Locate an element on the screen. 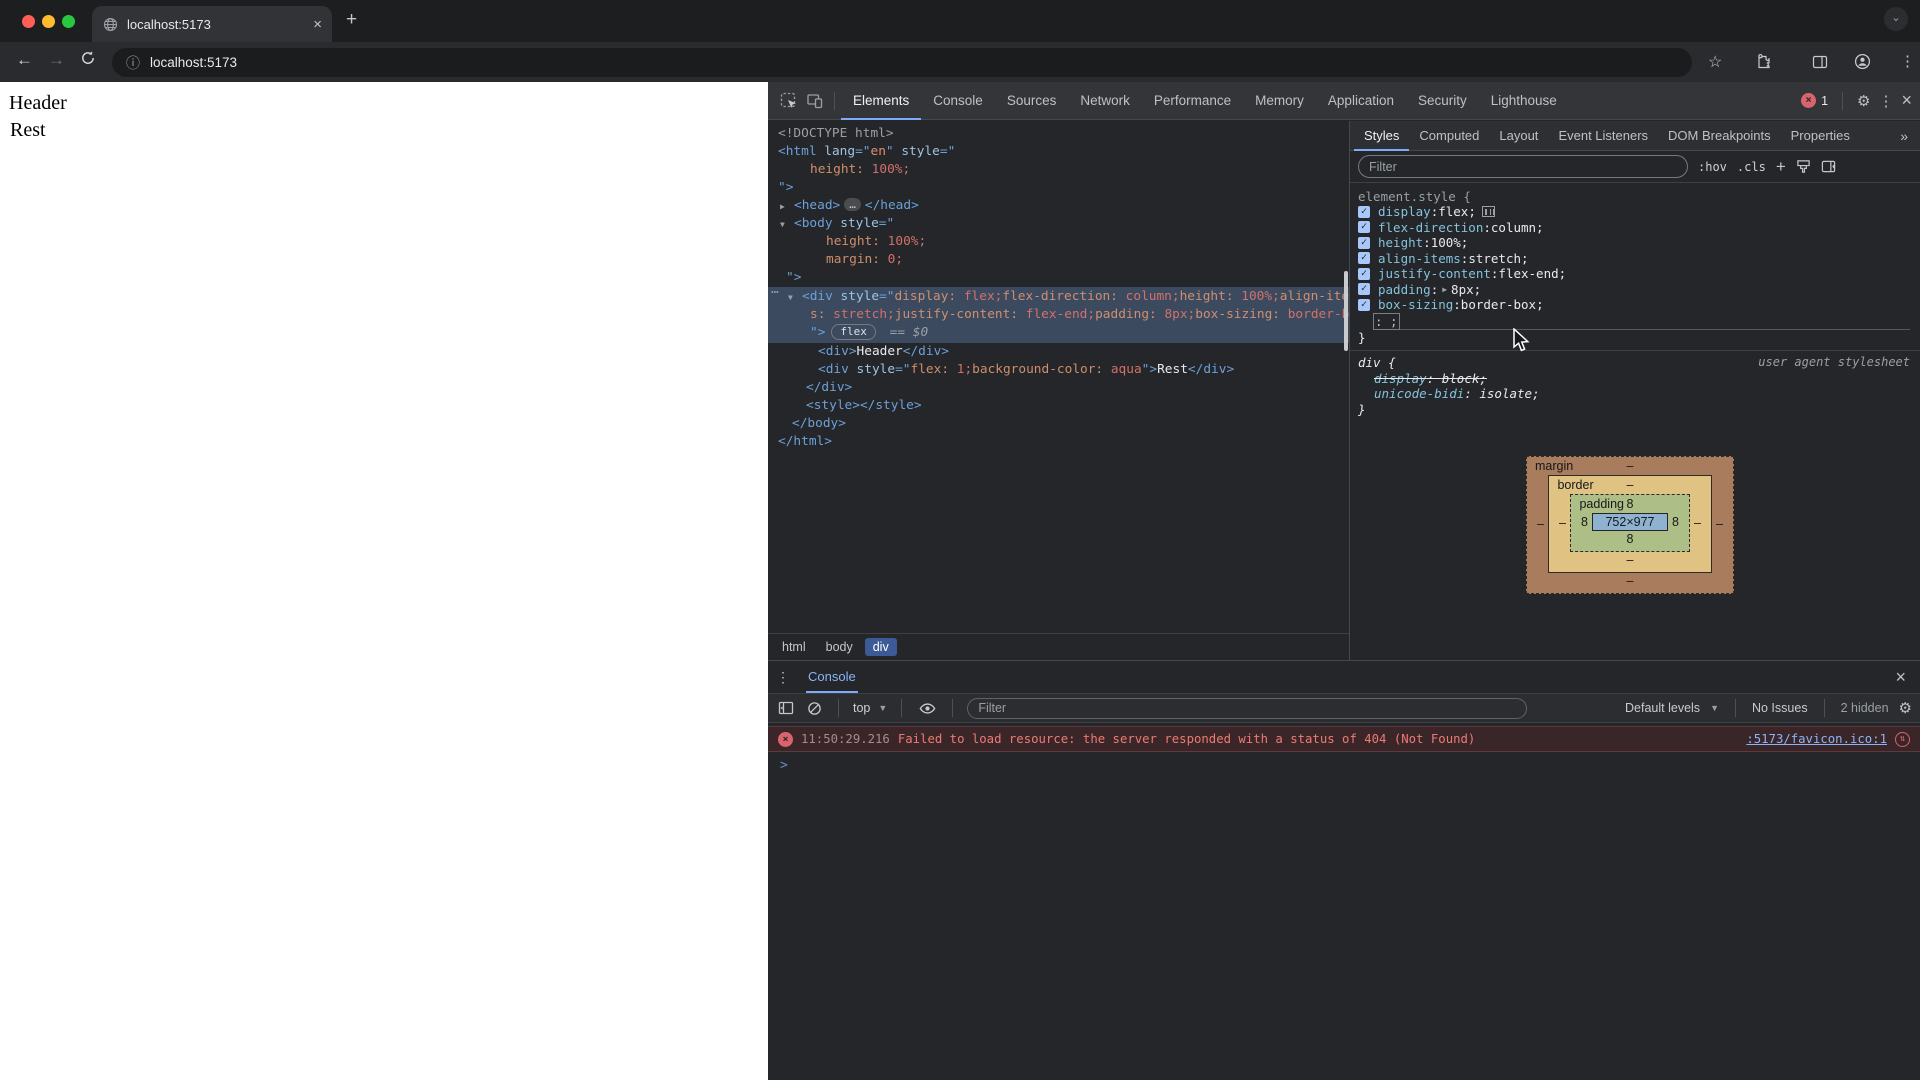 This screenshot has height=1080, width=1920. flex-badge: flex is located at coordinates (853, 332).